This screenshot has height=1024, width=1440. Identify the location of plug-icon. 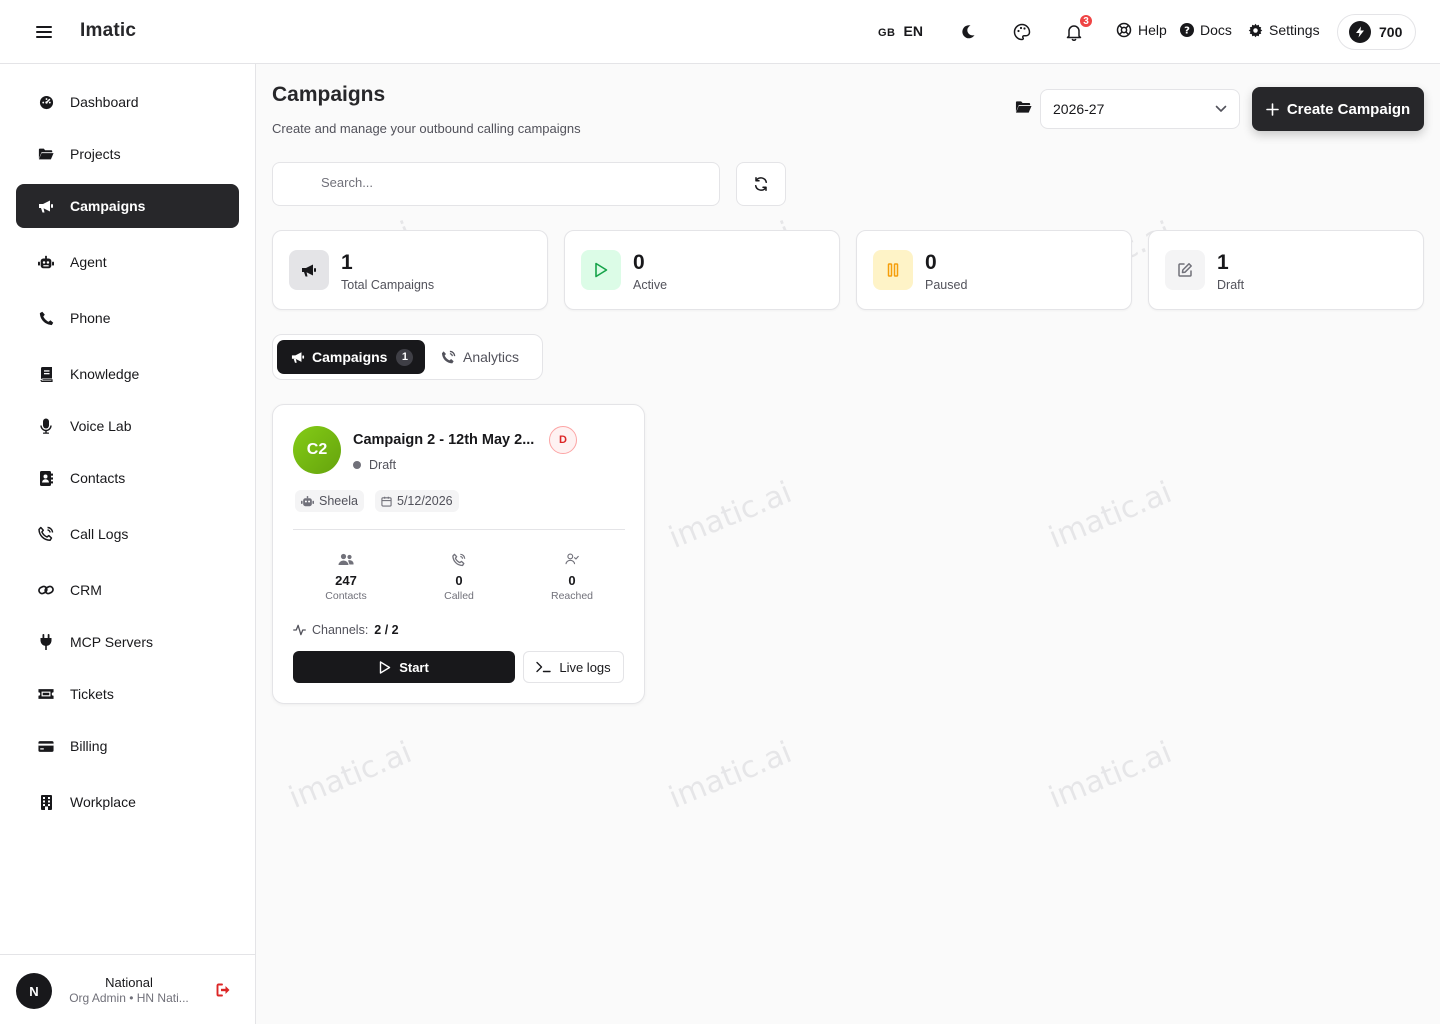
(46, 642).